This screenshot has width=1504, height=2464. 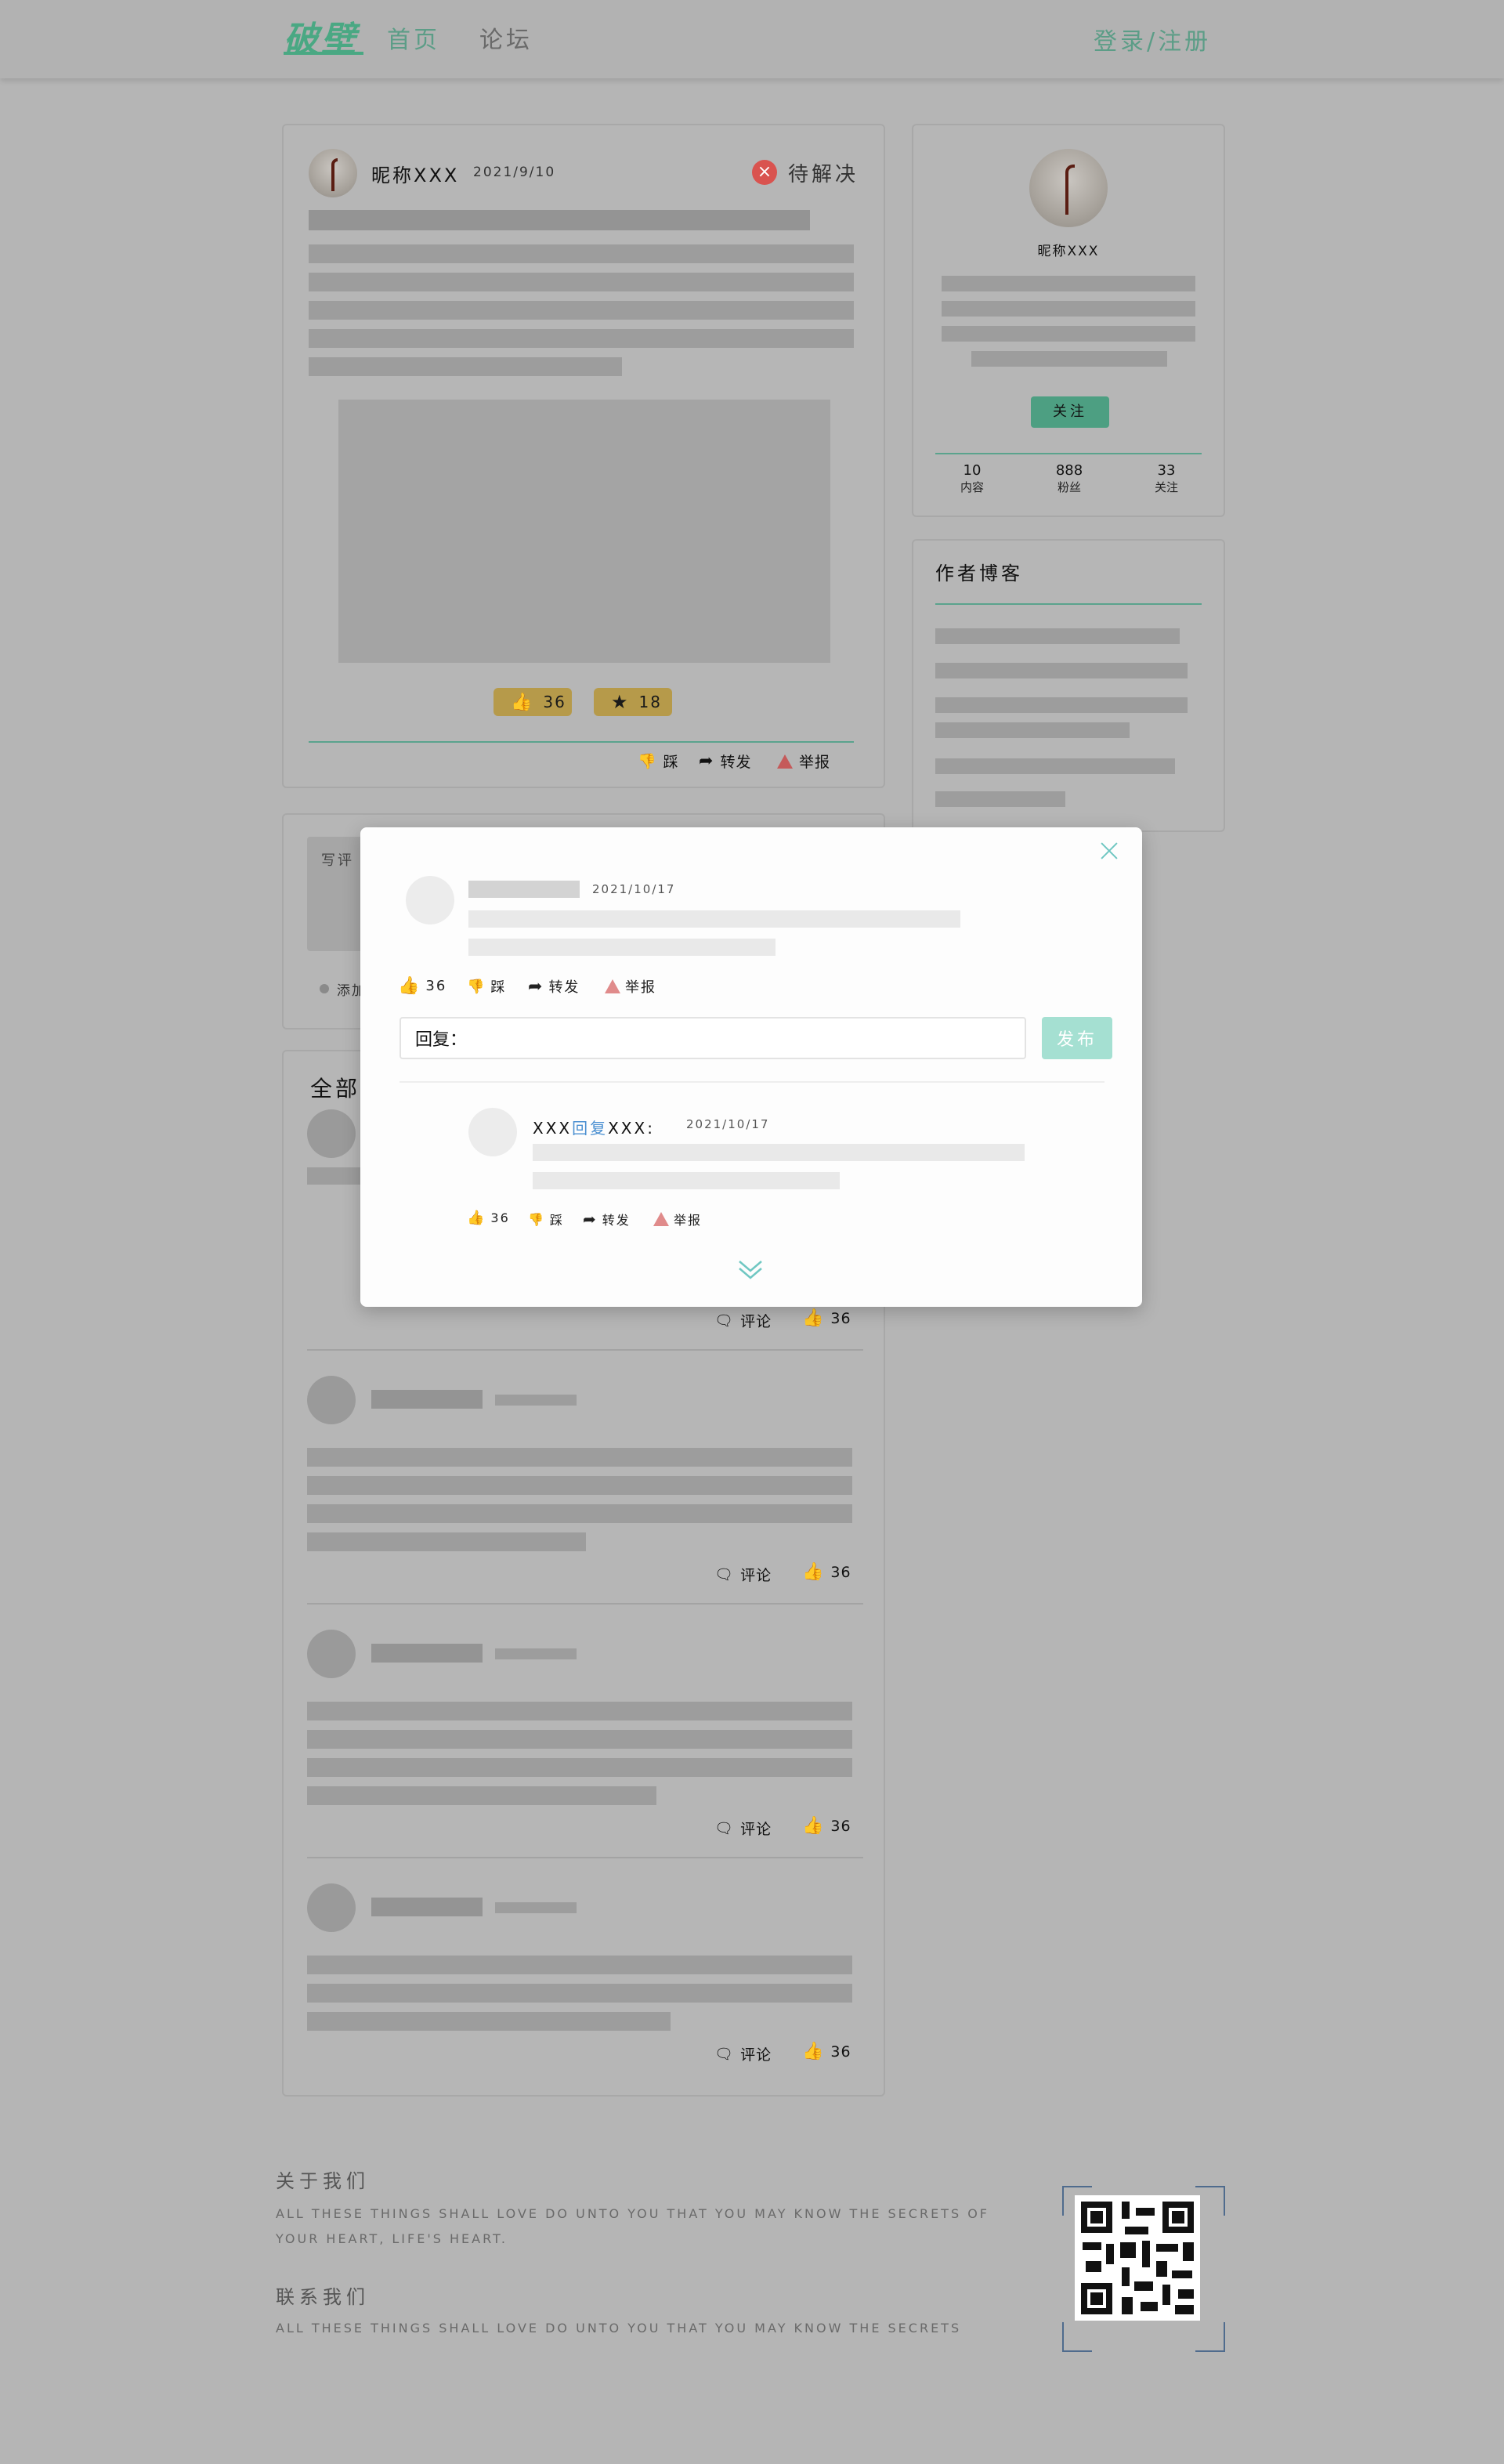 What do you see at coordinates (1152, 39) in the screenshot?
I see `login-register-link: 登录/注册` at bounding box center [1152, 39].